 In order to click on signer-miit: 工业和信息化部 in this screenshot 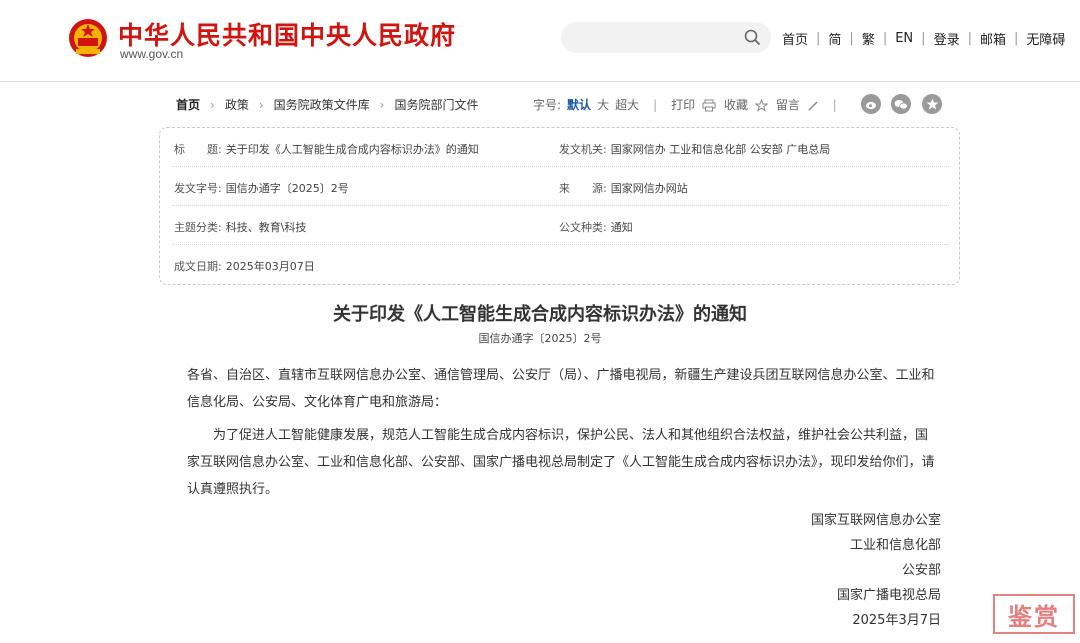, I will do `click(895, 545)`.